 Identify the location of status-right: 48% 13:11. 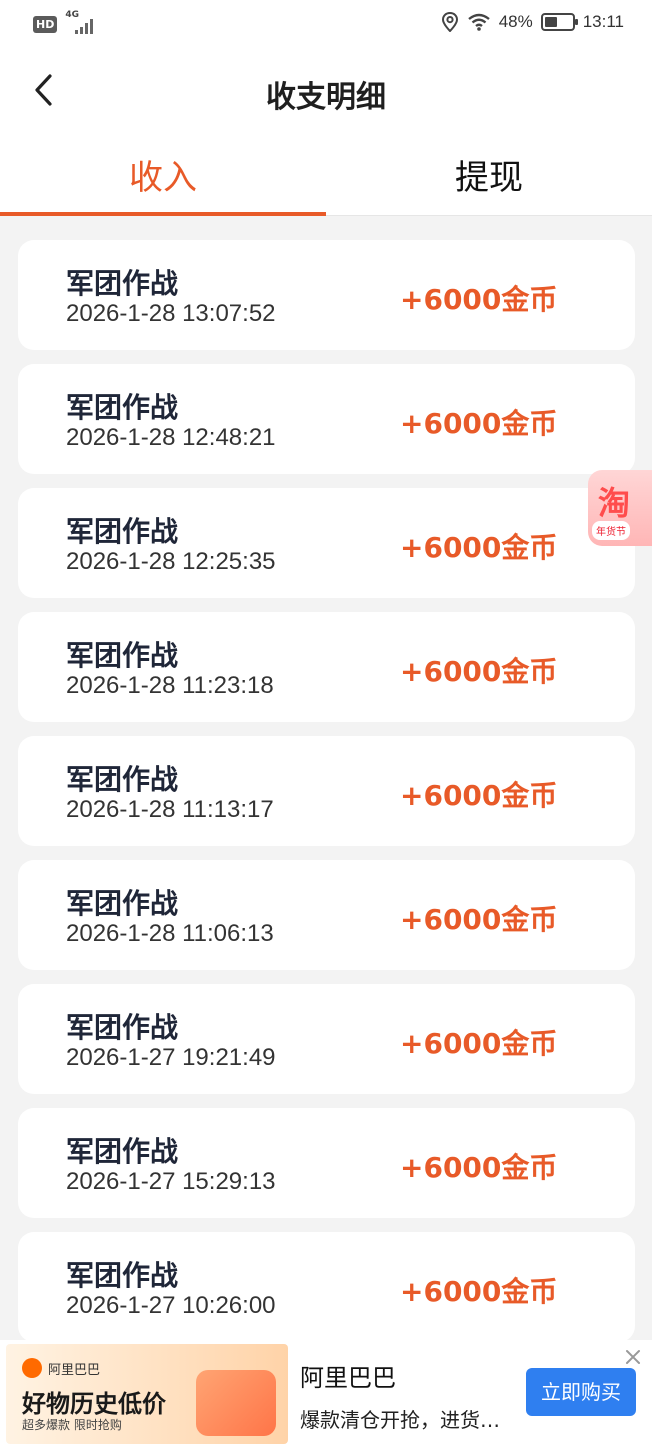
(532, 22).